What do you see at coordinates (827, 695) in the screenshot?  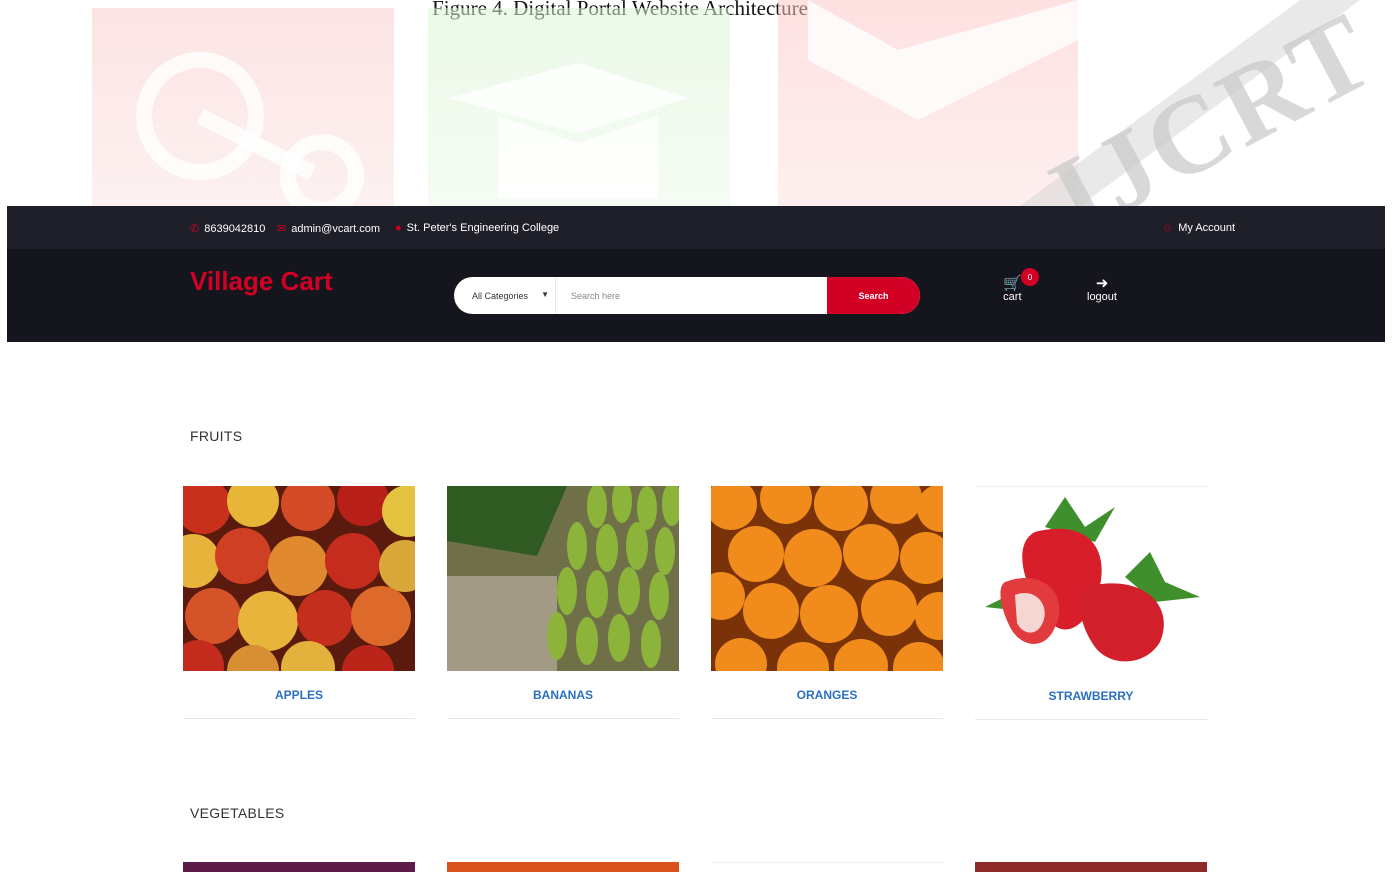 I see `product-name: ORANGES` at bounding box center [827, 695].